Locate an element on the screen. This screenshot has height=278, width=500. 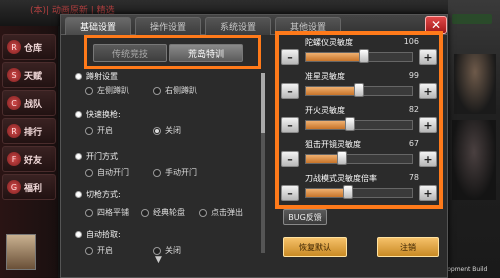
section-title: 切枪方式: is located at coordinates (98, 194).